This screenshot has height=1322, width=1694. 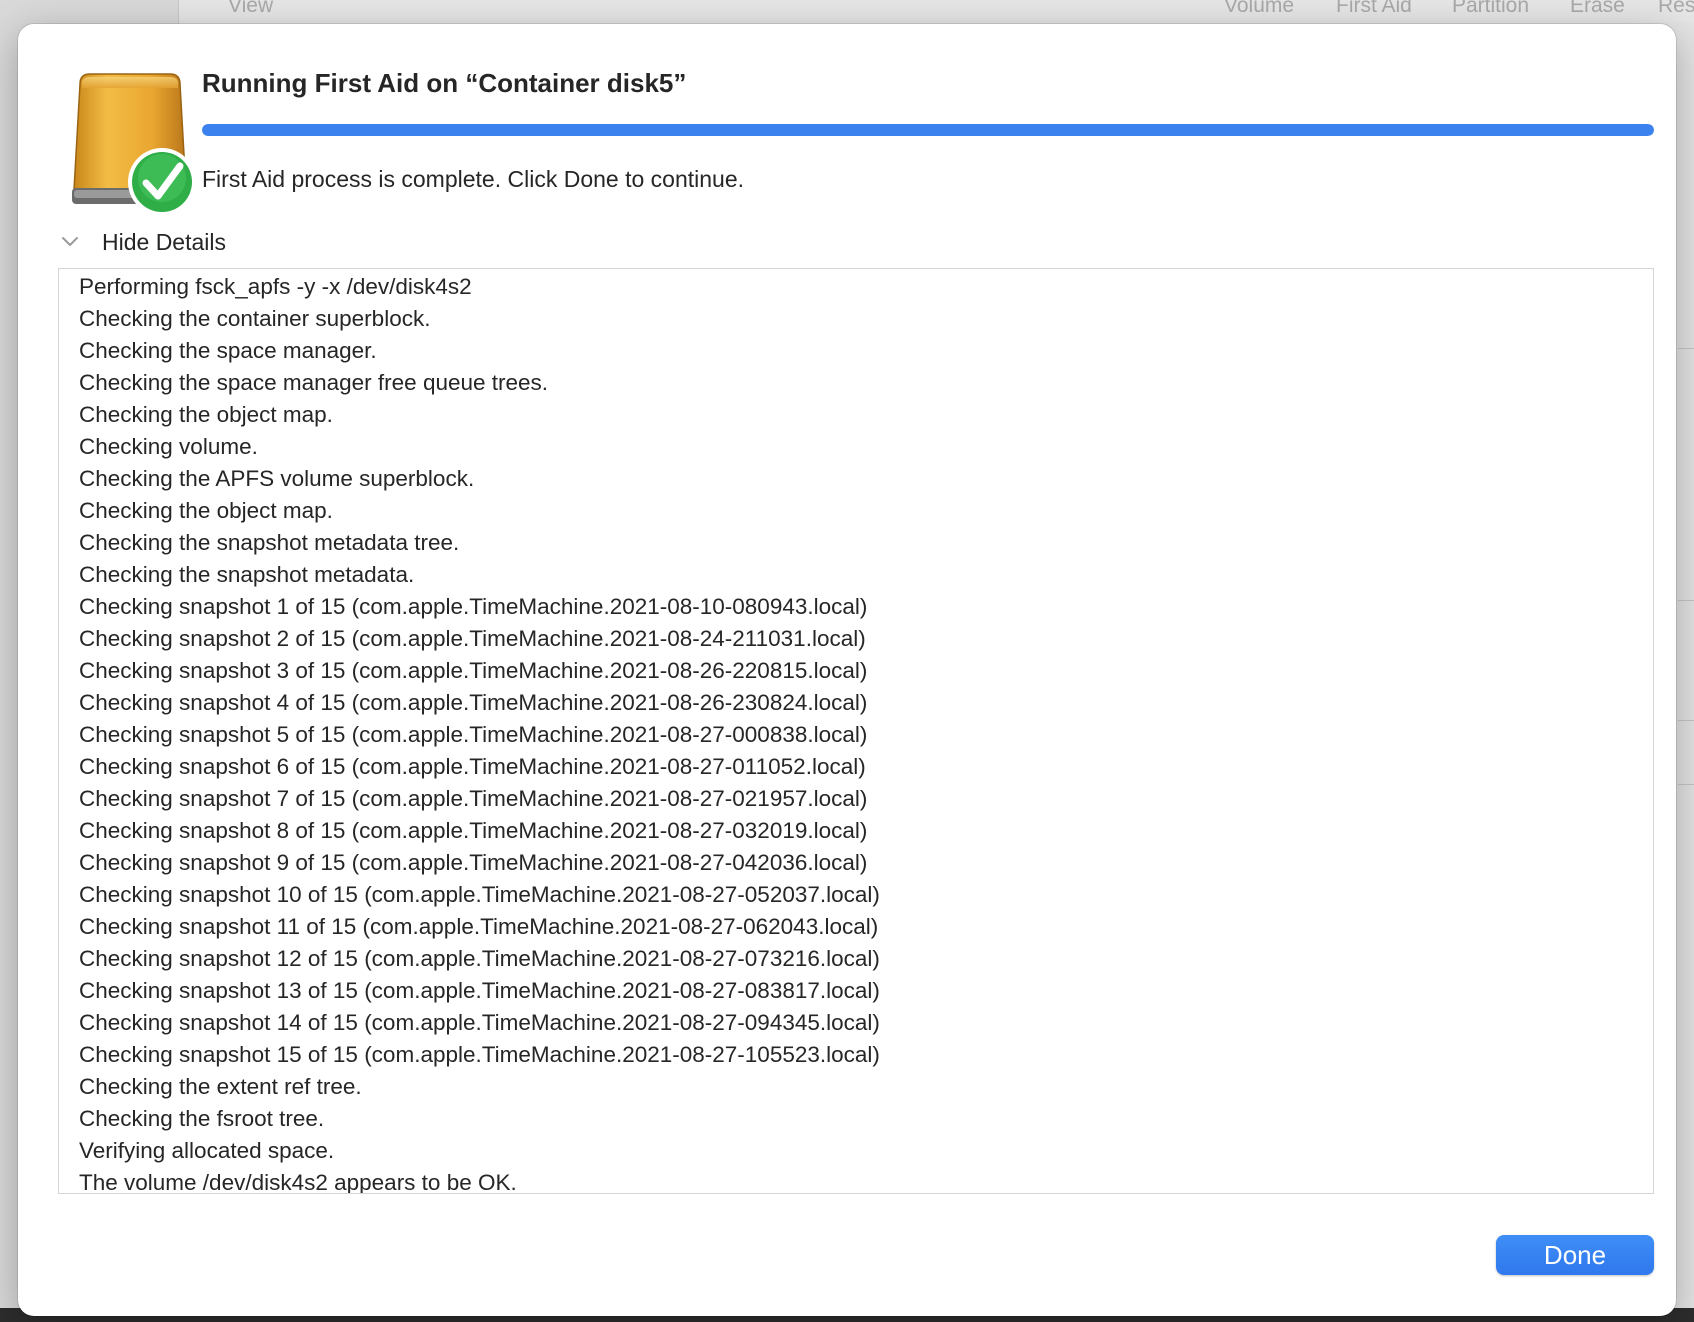 I want to click on toolbar-item-view: View, so click(x=251, y=8).